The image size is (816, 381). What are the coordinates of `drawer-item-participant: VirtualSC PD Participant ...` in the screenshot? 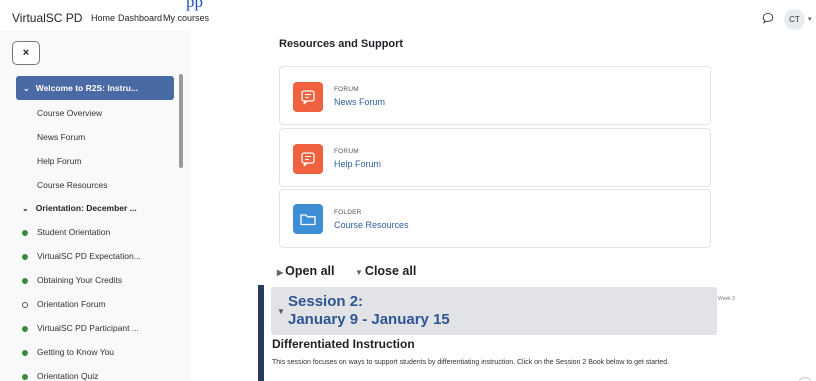 It's located at (88, 328).